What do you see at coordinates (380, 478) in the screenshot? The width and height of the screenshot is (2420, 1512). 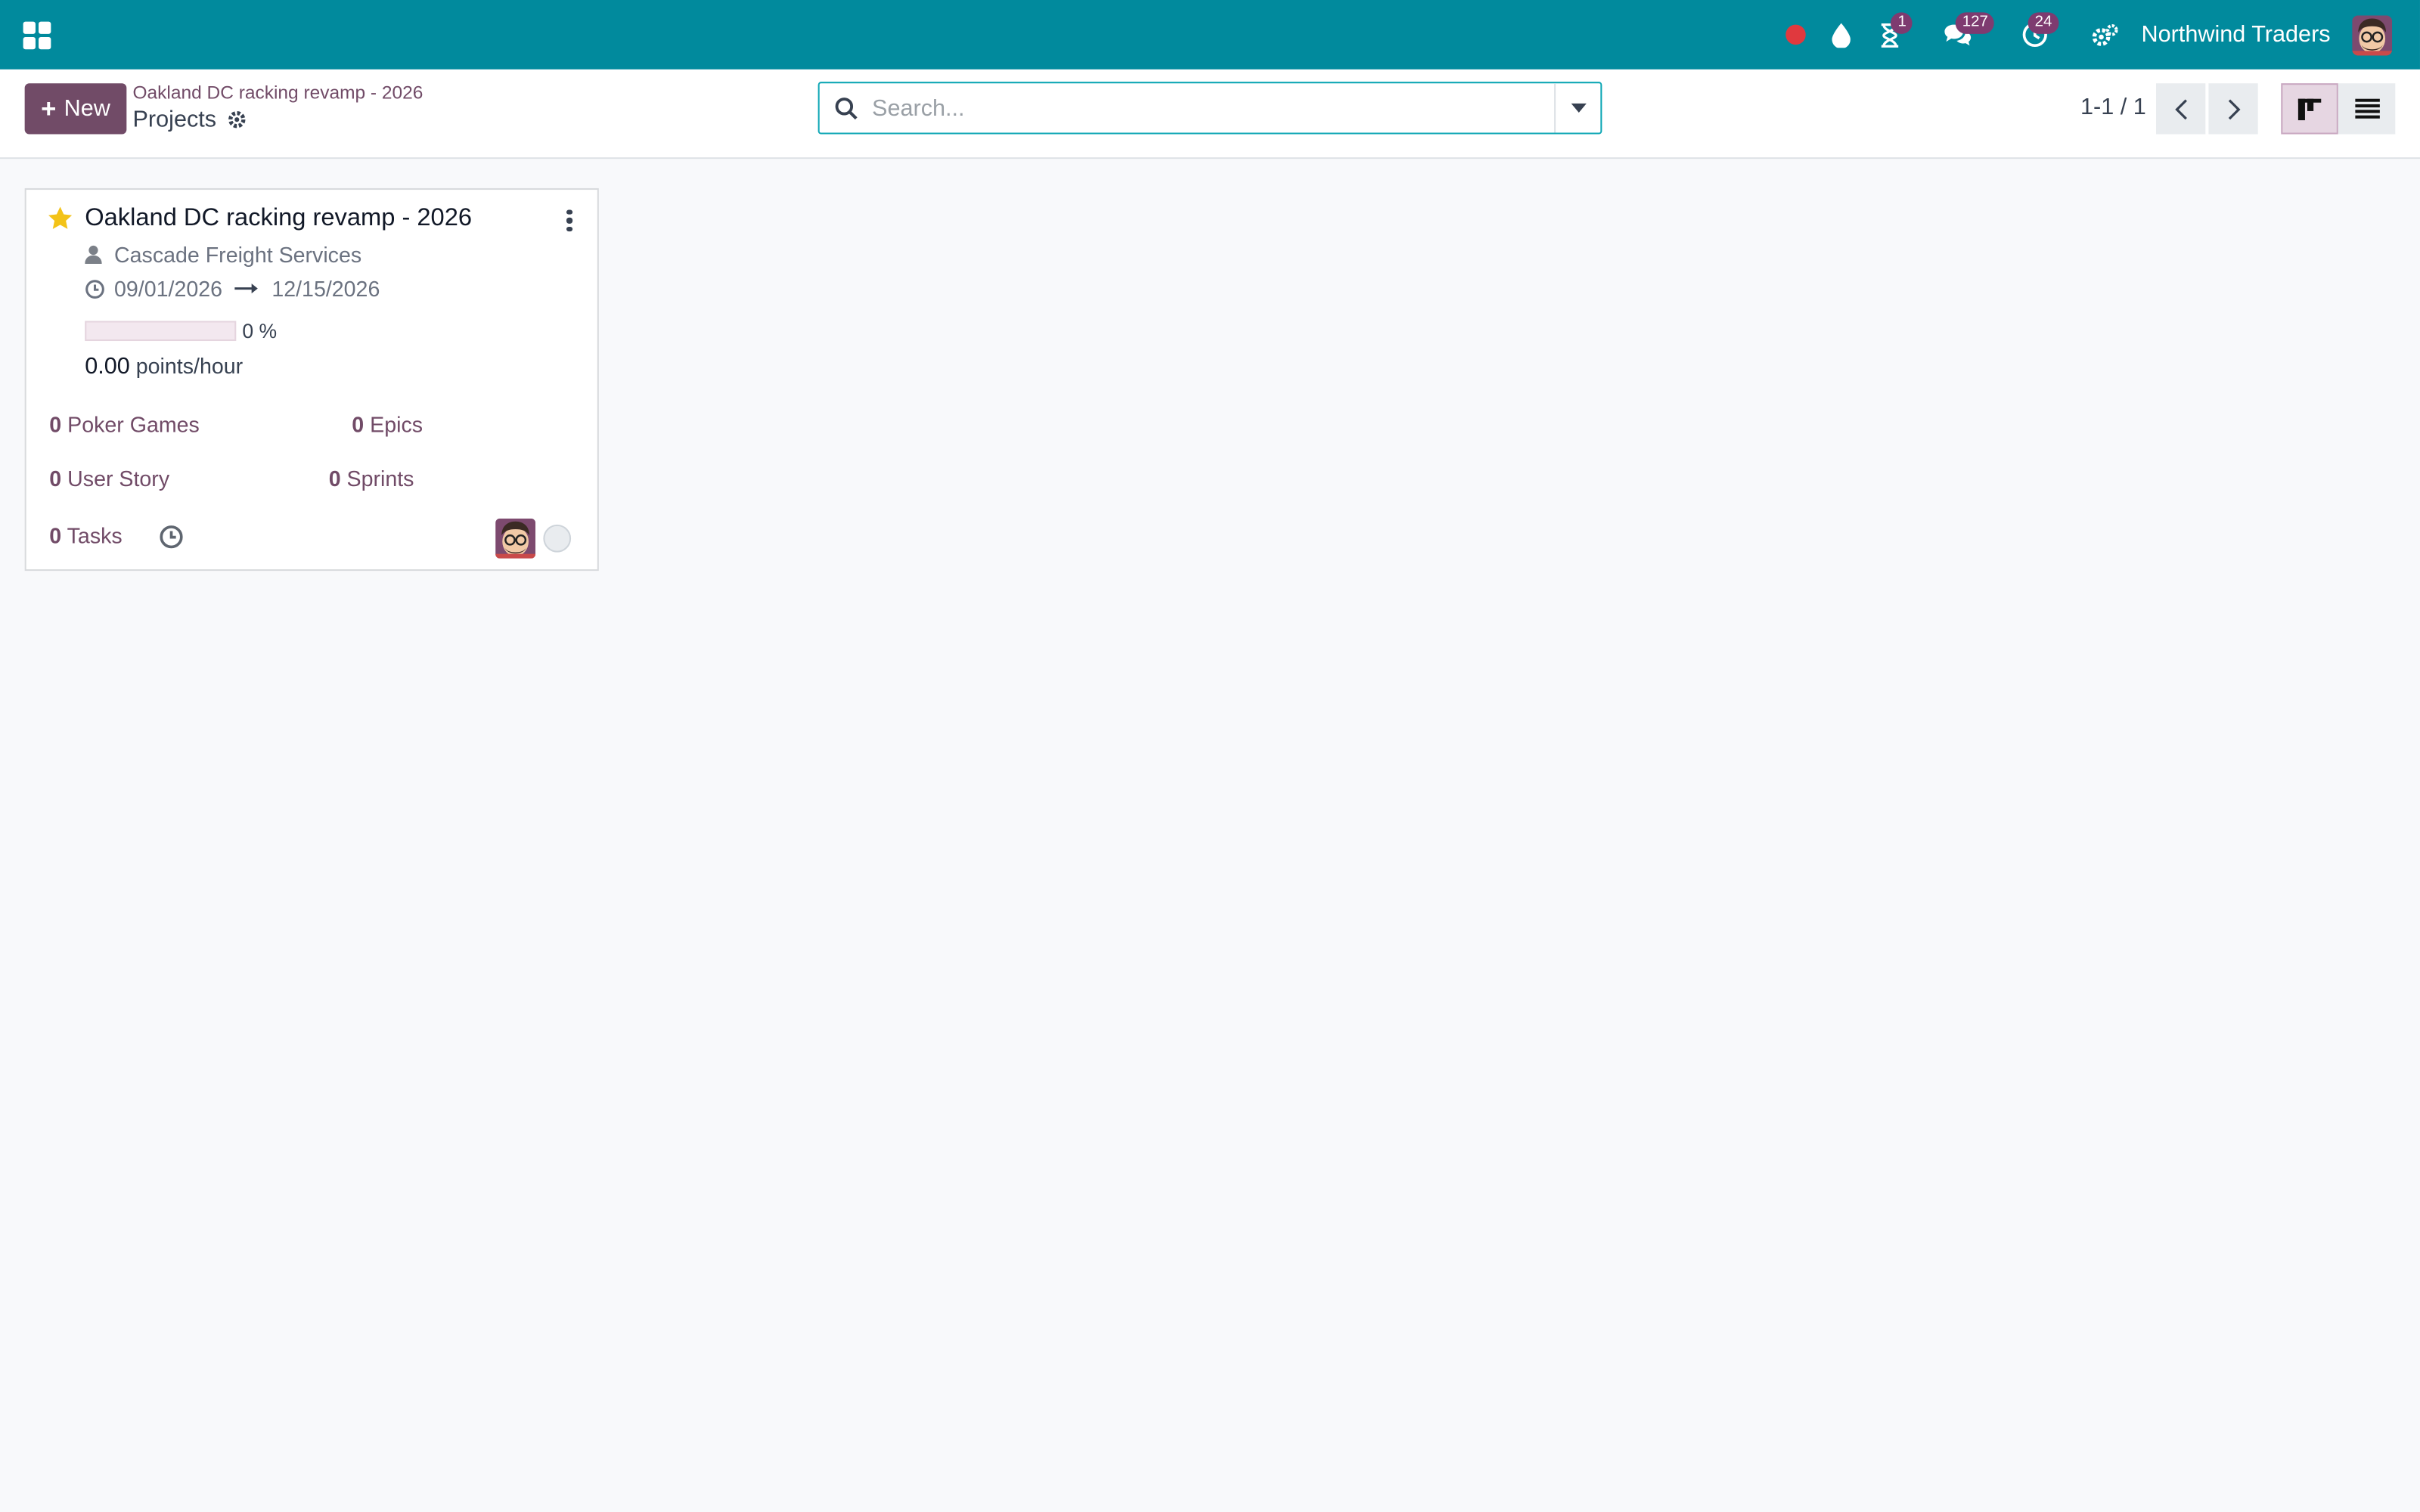 I see `sprints-label: Sprints` at bounding box center [380, 478].